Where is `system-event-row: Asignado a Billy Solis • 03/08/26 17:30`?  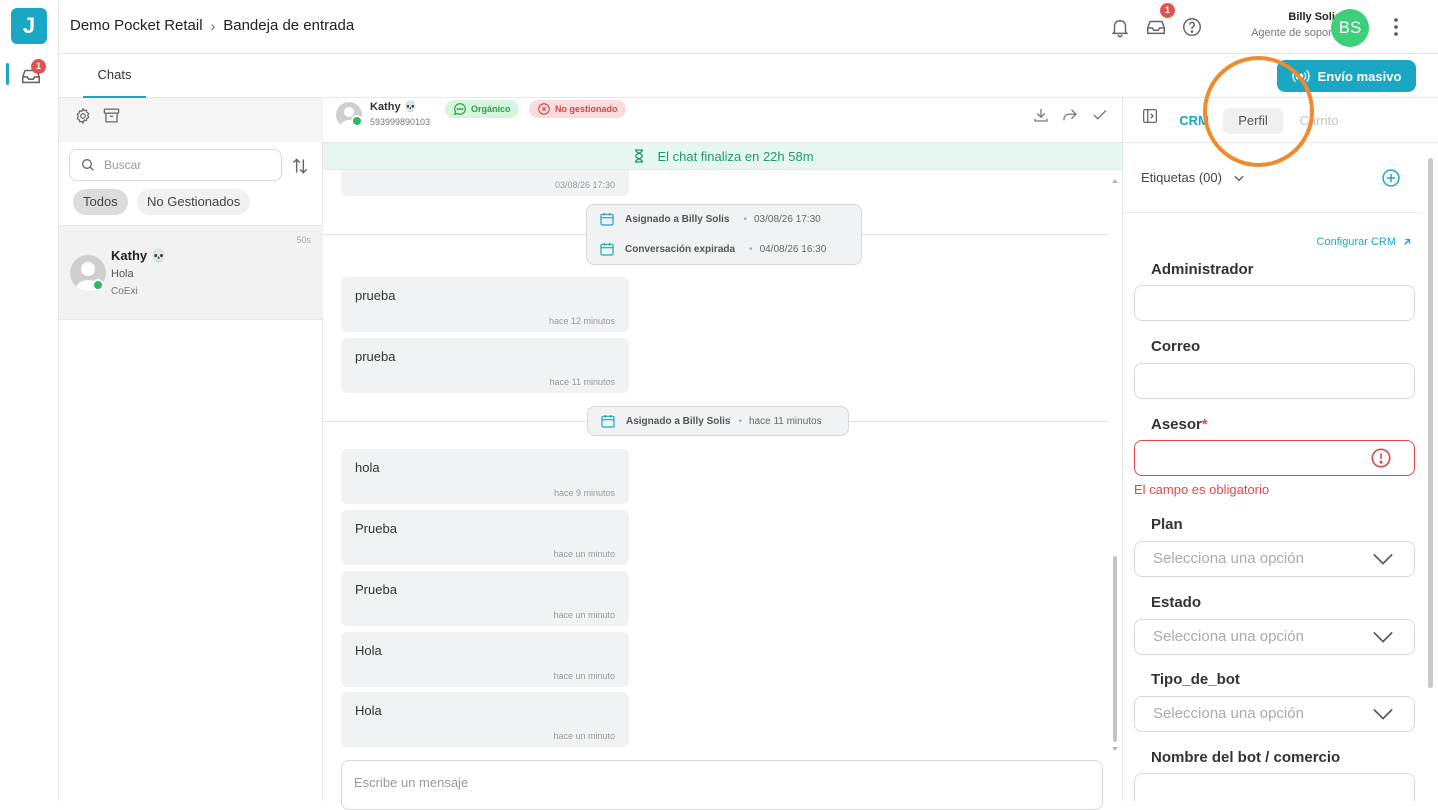
system-event-row: Asignado a Billy Solis • 03/08/26 17:30 is located at coordinates (710, 219).